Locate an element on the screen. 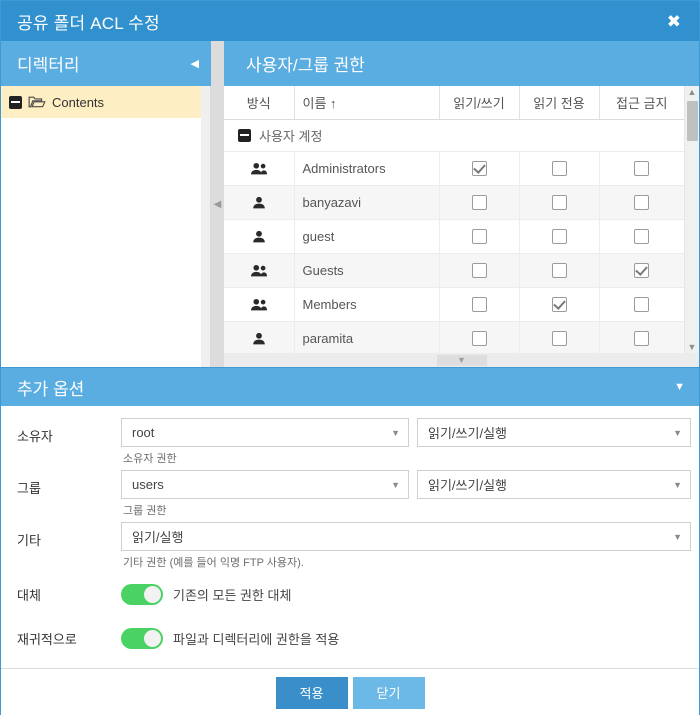  directory-tree: Contents is located at coordinates (106, 226).